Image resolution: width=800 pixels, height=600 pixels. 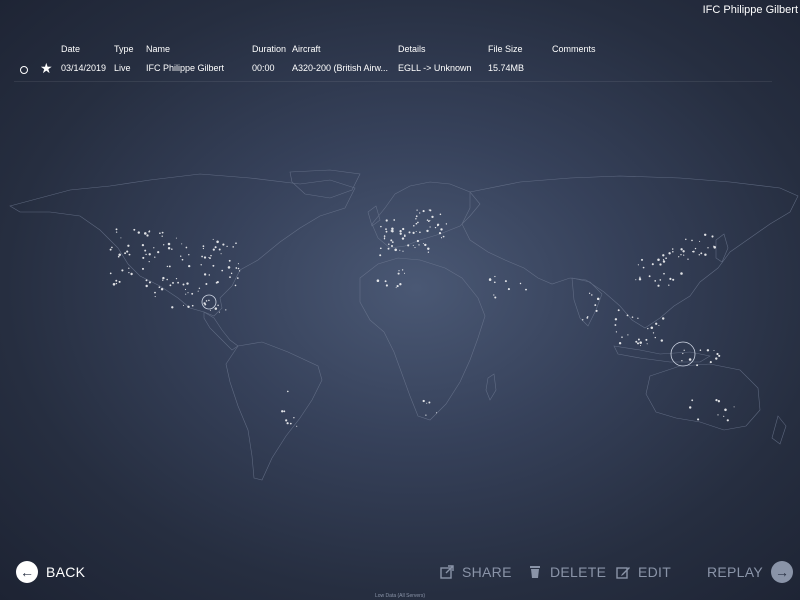 I want to click on col-date: Date, so click(x=70, y=49).